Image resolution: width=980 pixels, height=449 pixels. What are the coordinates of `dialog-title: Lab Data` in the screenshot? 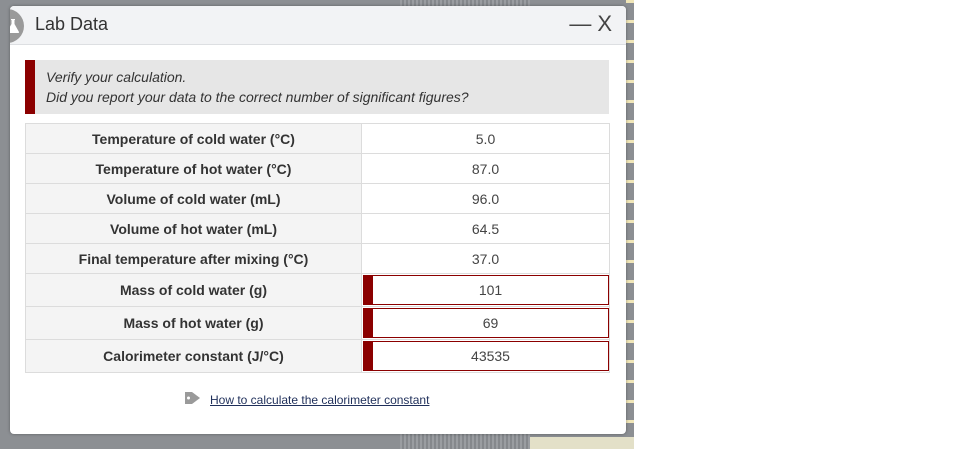 It's located at (72, 24).